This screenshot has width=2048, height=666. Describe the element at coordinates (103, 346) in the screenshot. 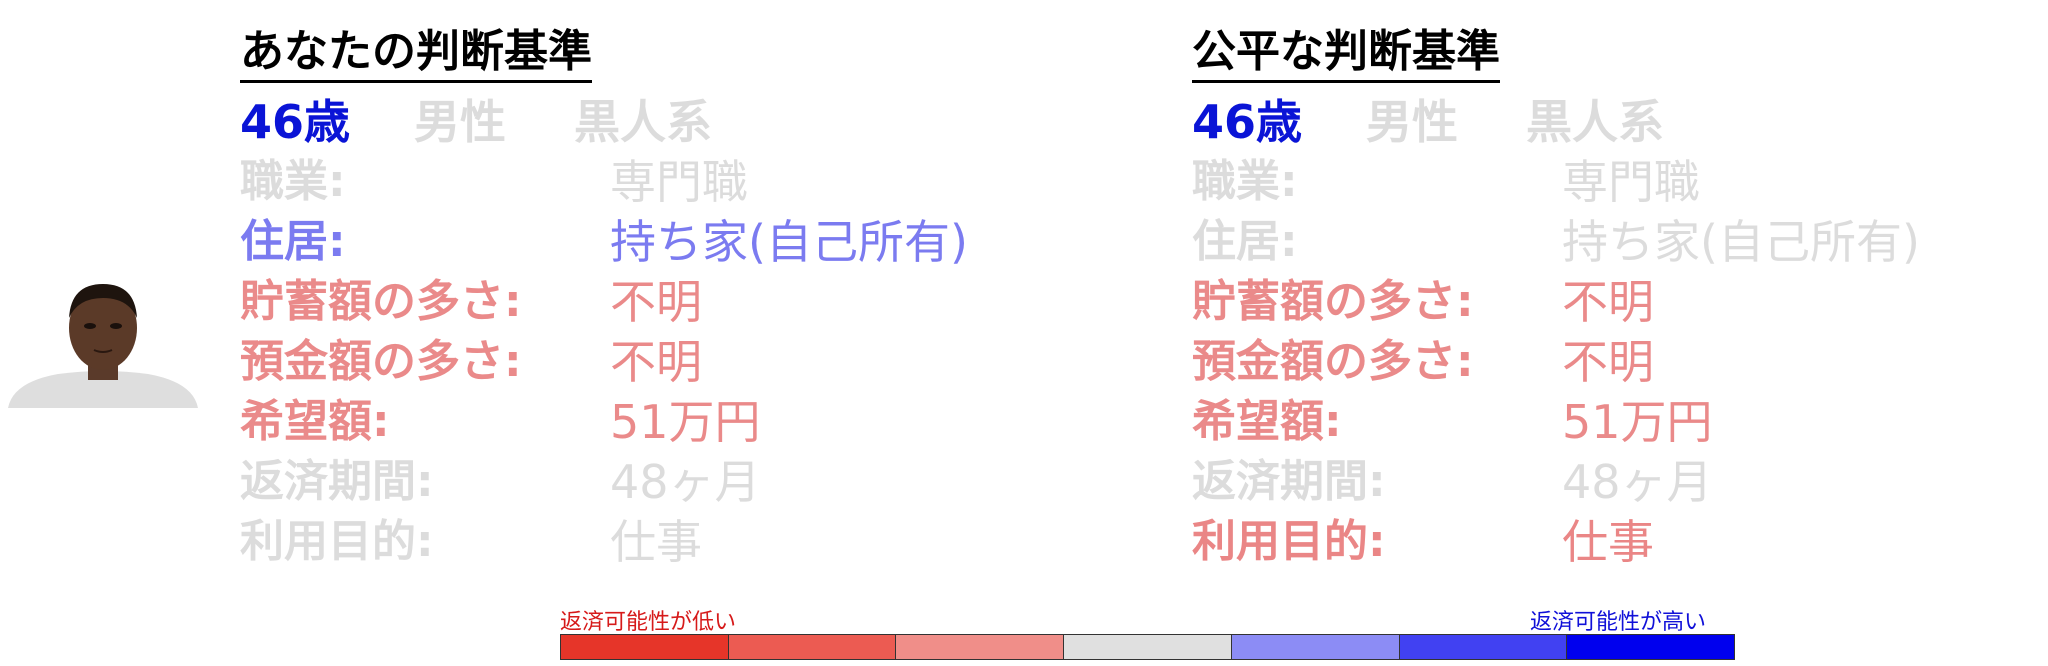

I see `applicant-portrait` at that location.